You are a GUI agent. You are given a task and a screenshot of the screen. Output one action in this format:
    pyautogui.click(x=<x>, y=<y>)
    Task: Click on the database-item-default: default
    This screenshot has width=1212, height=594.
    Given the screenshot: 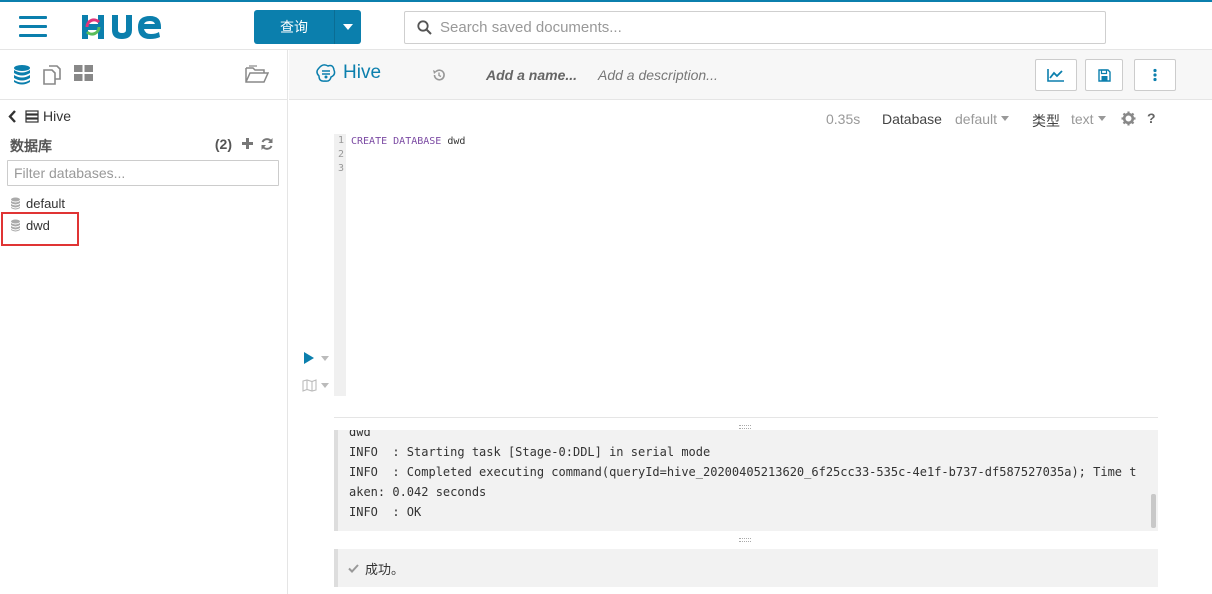 What is the action you would take?
    pyautogui.click(x=143, y=203)
    